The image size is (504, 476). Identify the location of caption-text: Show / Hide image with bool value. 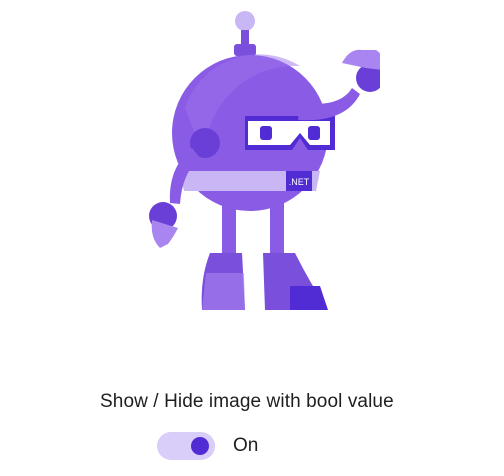
(247, 401).